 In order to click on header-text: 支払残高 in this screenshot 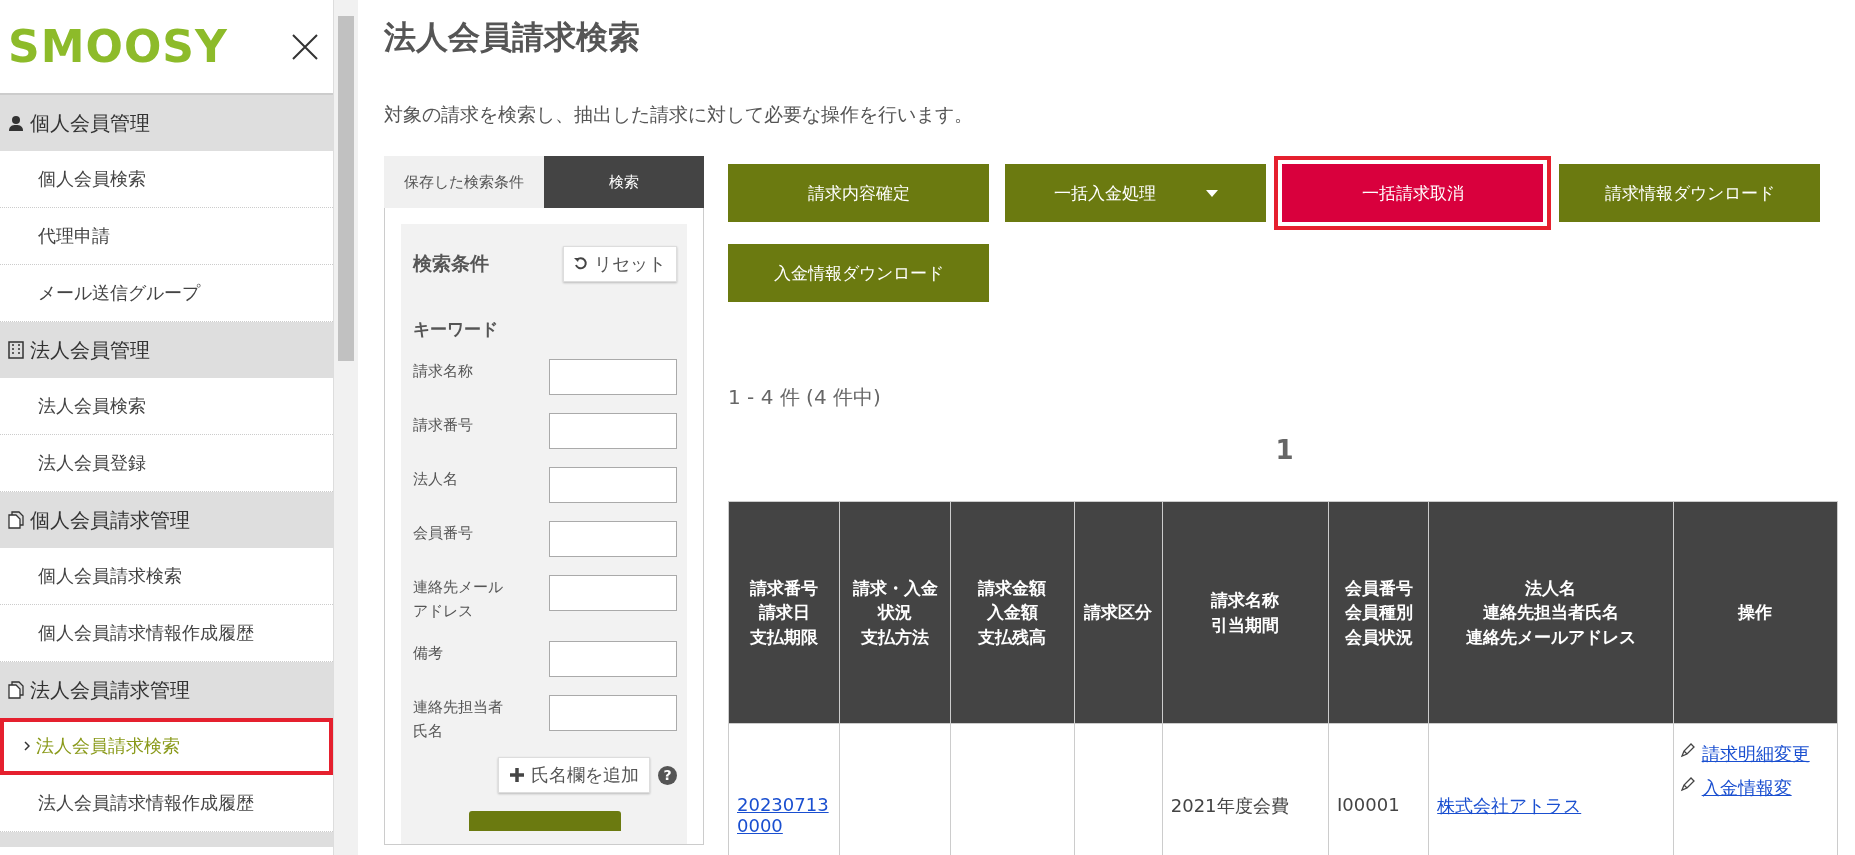, I will do `click(1012, 637)`.